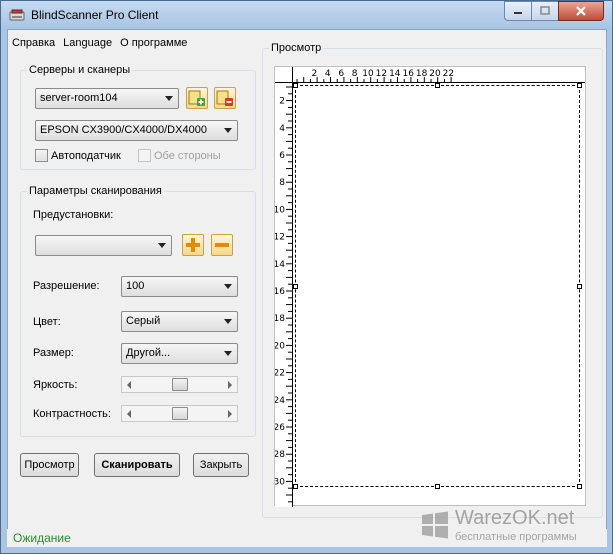 The height and width of the screenshot is (554, 613). What do you see at coordinates (225, 98) in the screenshot?
I see `remove-server-button` at bounding box center [225, 98].